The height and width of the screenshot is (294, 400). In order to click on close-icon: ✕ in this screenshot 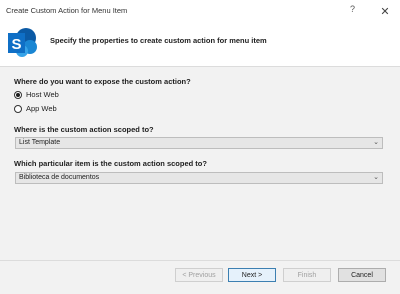, I will do `click(385, 11)`.